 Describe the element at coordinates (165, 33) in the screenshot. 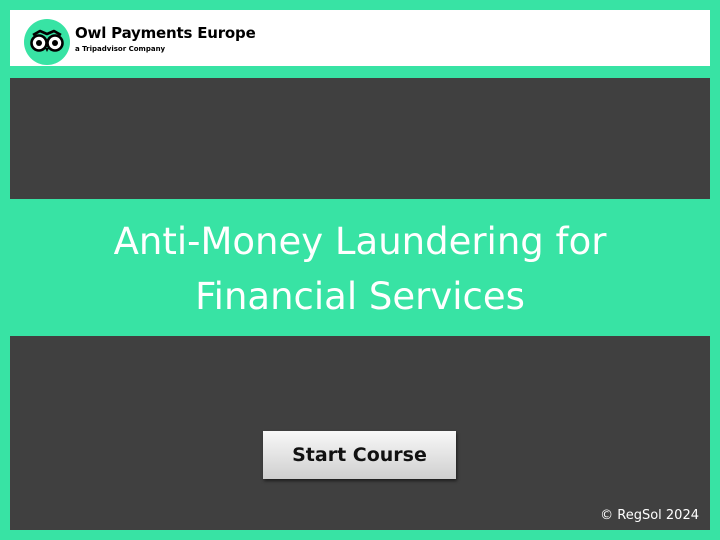

I see `brand-name: Owl Payments Europe` at that location.